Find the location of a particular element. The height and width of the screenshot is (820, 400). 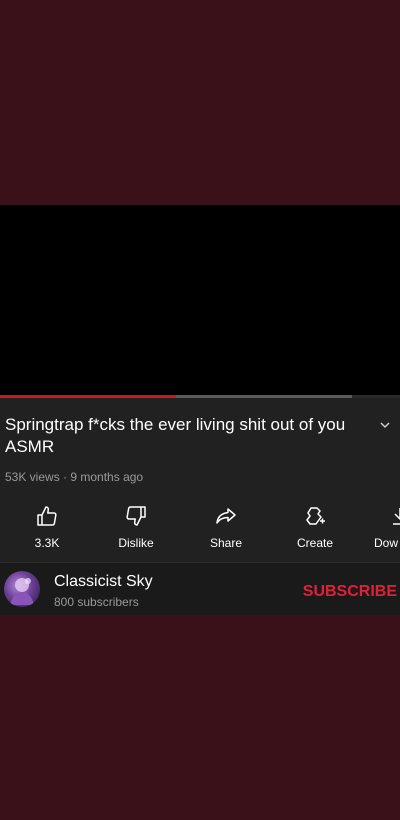

share-label: Share is located at coordinates (226, 543).